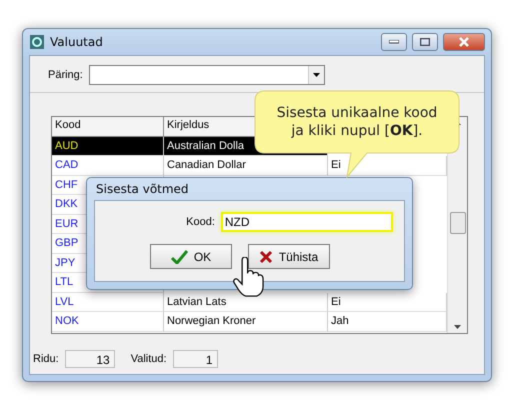 The width and height of the screenshot is (515, 405). I want to click on maximize-icon, so click(425, 42).